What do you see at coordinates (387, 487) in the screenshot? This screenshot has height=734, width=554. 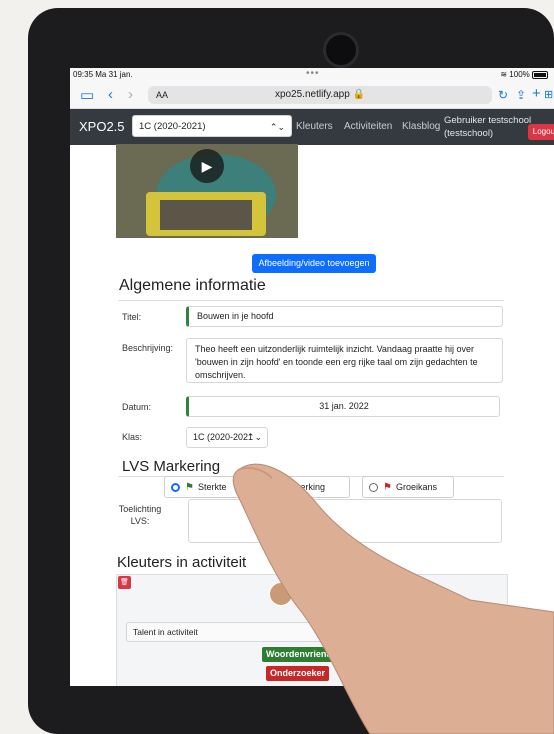 I see `red-flag-icon: ⚑` at bounding box center [387, 487].